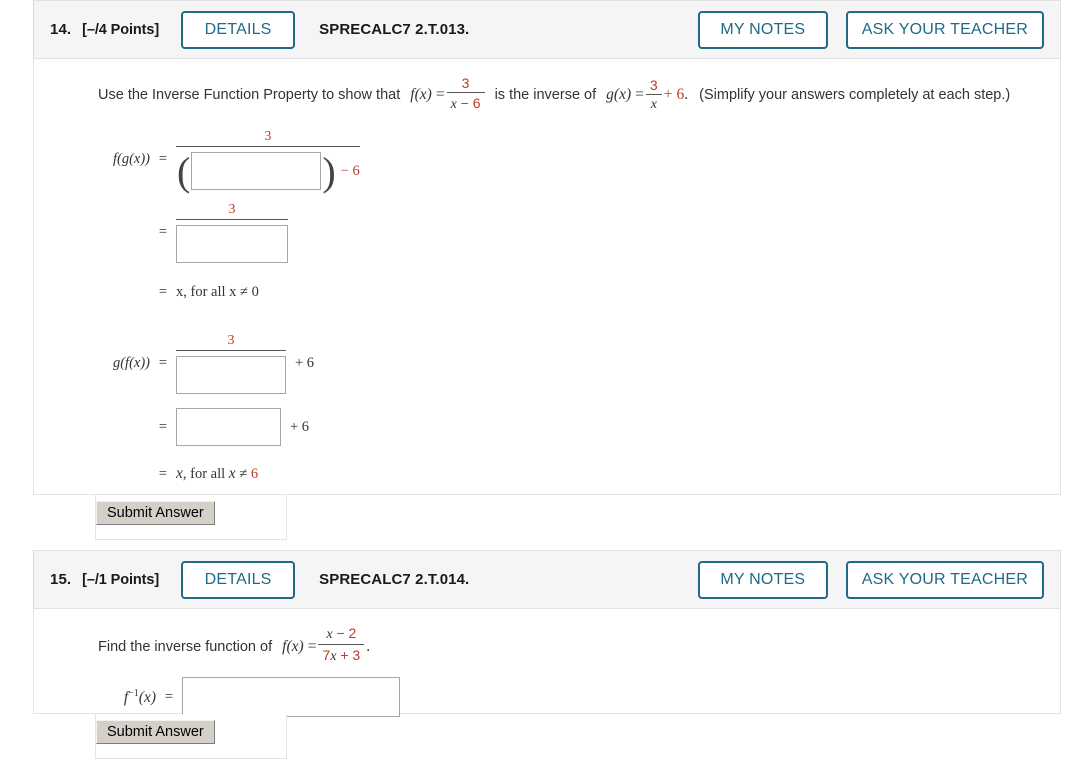 The image size is (1080, 777). What do you see at coordinates (545, 95) in the screenshot?
I see `prompt-text-part2: is the inverse of` at bounding box center [545, 95].